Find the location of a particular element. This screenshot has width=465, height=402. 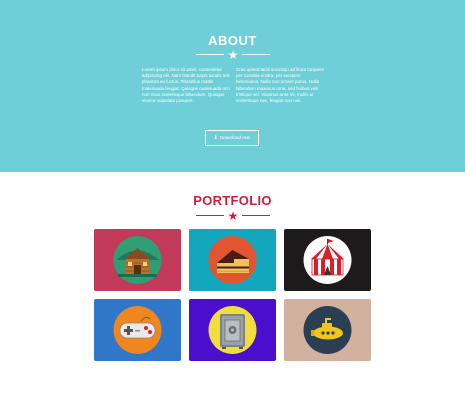

download-button: ⬇ Download me! is located at coordinates (232, 138).